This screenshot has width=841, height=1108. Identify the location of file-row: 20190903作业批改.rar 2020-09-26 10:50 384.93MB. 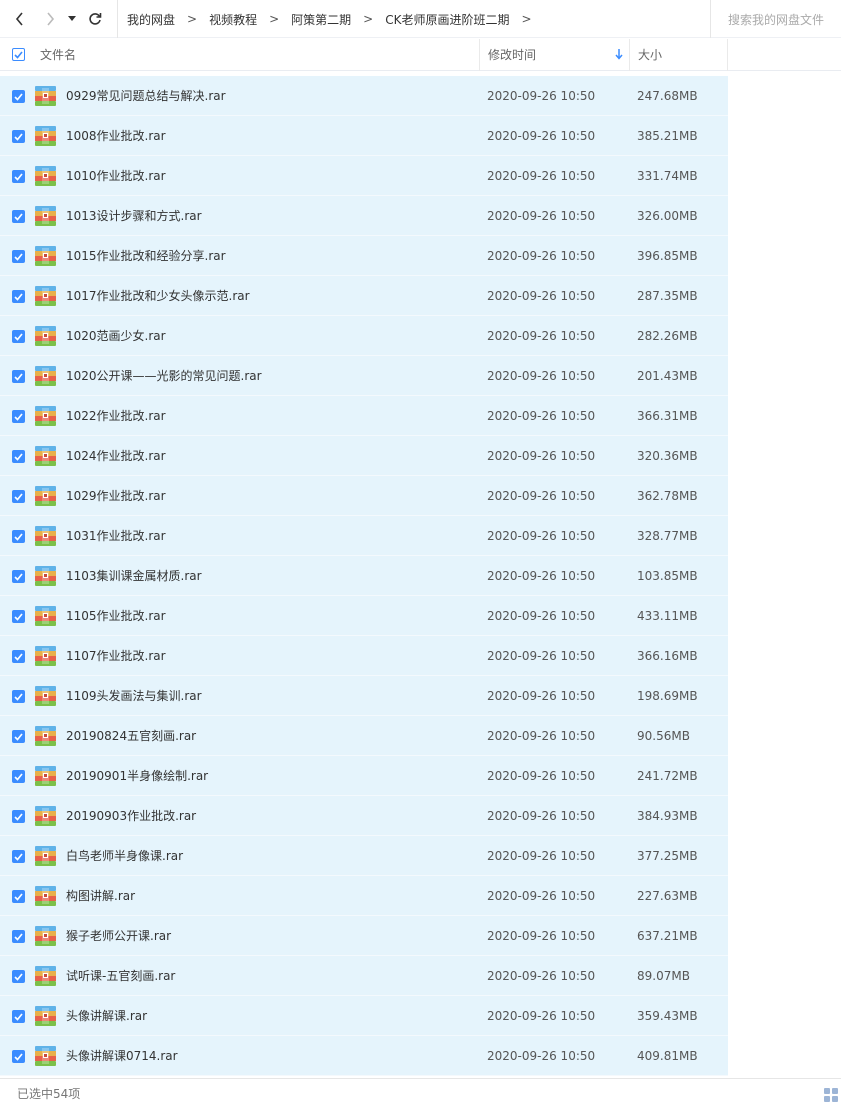
(364, 816).